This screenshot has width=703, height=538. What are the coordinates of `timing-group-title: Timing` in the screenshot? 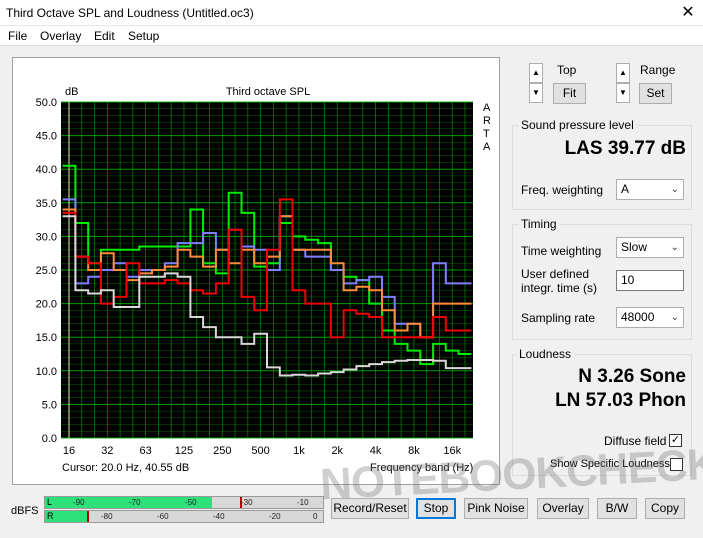 It's located at (539, 224).